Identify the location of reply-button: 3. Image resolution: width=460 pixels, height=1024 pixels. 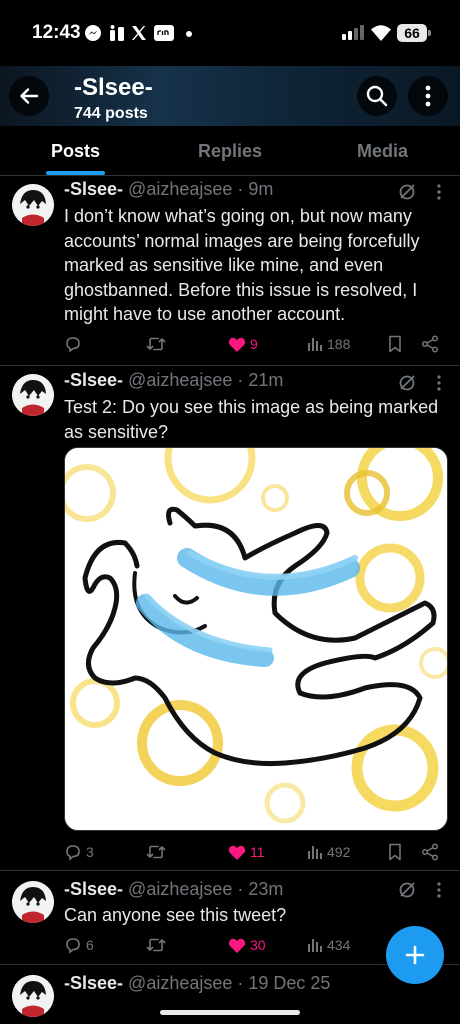
(79, 852).